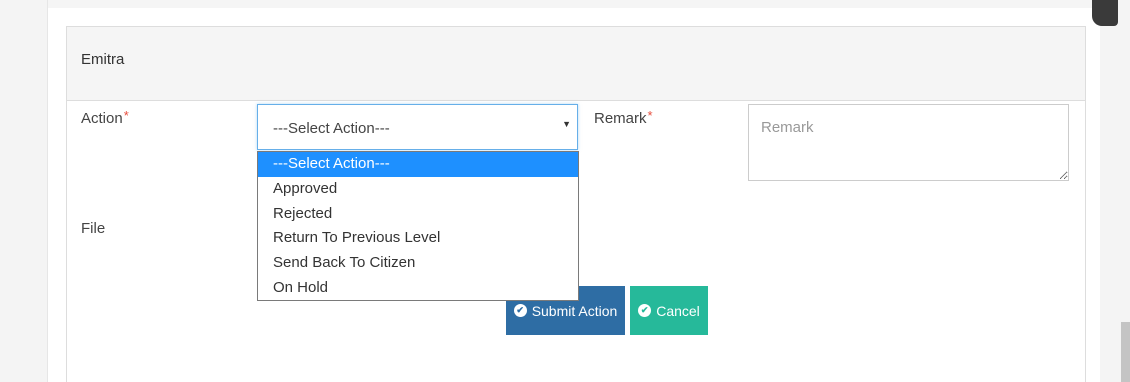 The height and width of the screenshot is (382, 1130). Describe the element at coordinates (331, 128) in the screenshot. I see `action-select-value: ---Select Action---` at that location.